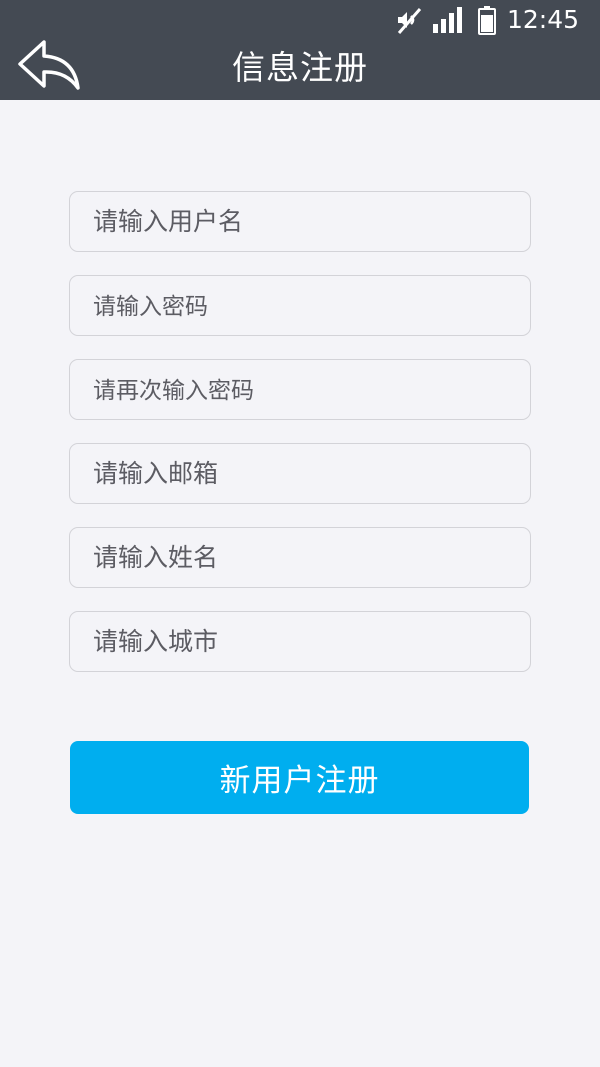 The image size is (600, 1067). I want to click on signal-icon, so click(450, 22).